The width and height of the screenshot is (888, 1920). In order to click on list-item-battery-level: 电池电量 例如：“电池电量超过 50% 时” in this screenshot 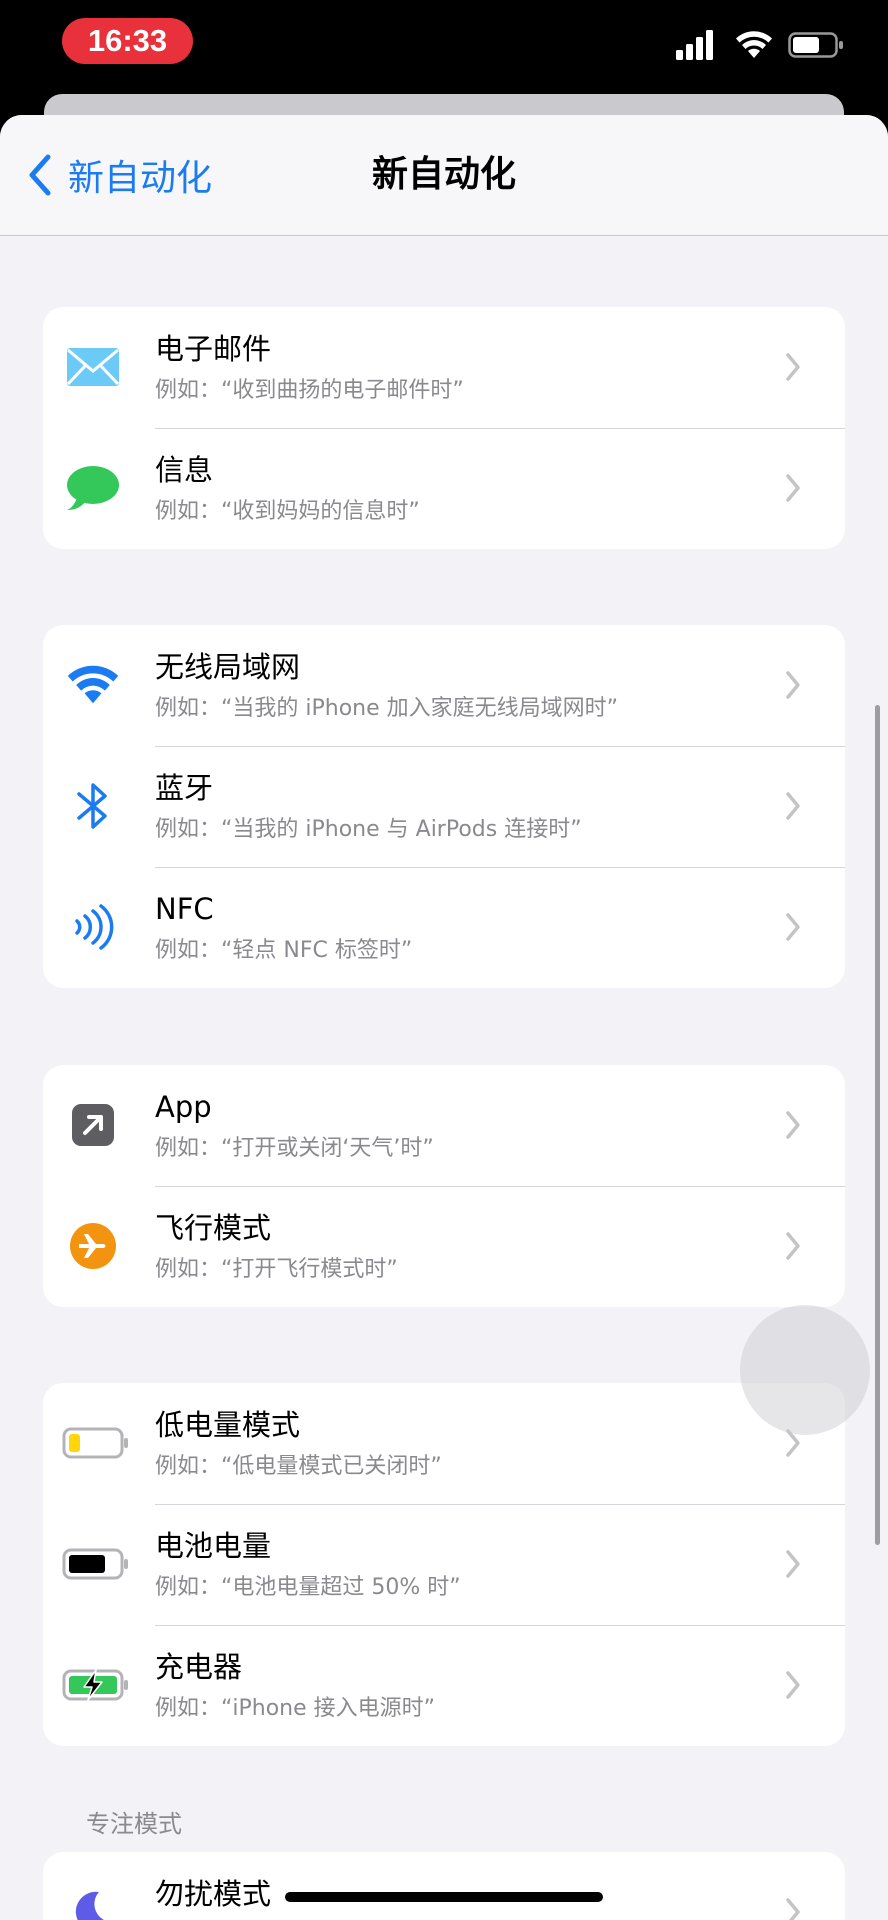, I will do `click(444, 1564)`.